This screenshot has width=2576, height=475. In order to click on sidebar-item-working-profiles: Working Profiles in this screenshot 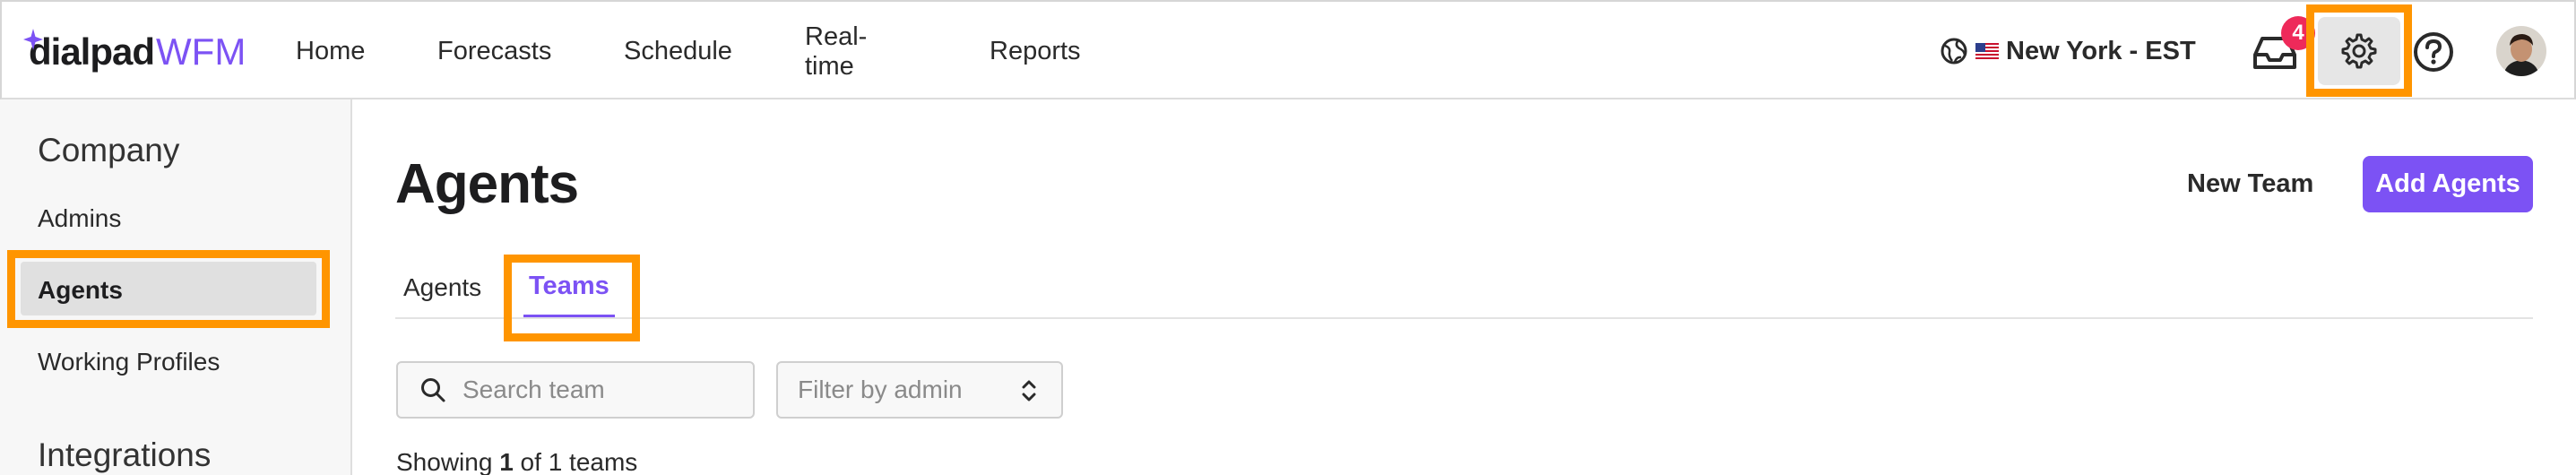, I will do `click(129, 362)`.